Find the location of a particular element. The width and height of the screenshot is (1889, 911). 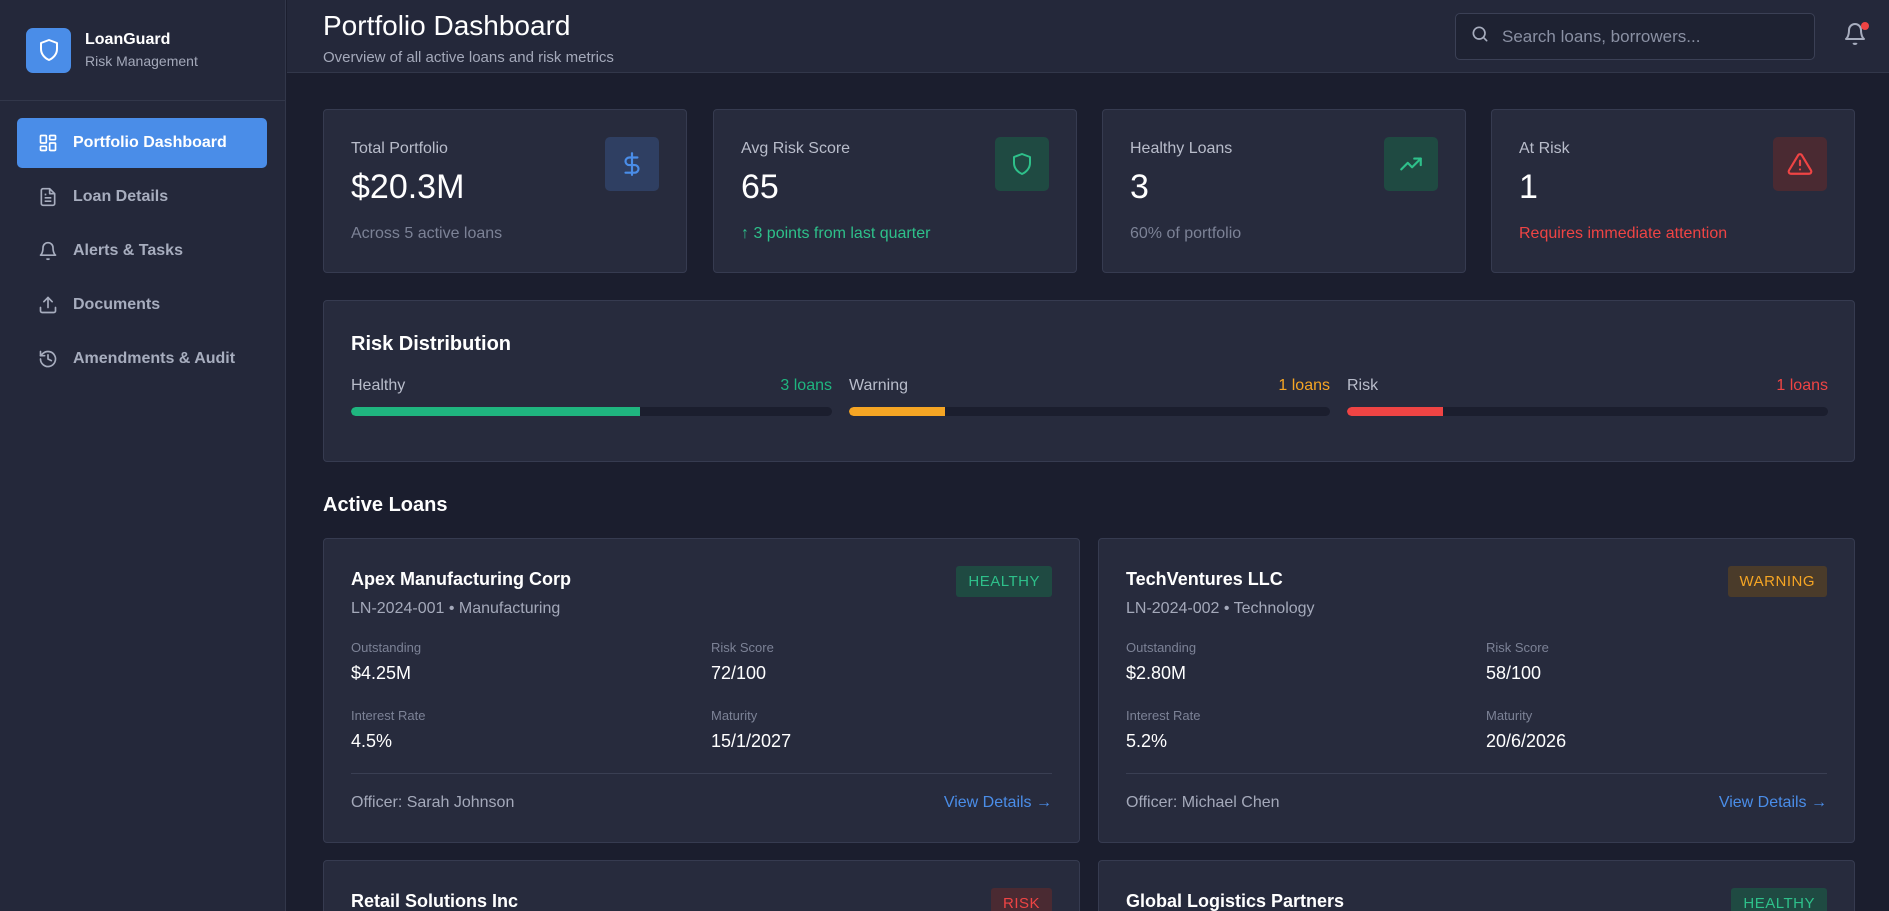

history-icon is located at coordinates (48, 359).